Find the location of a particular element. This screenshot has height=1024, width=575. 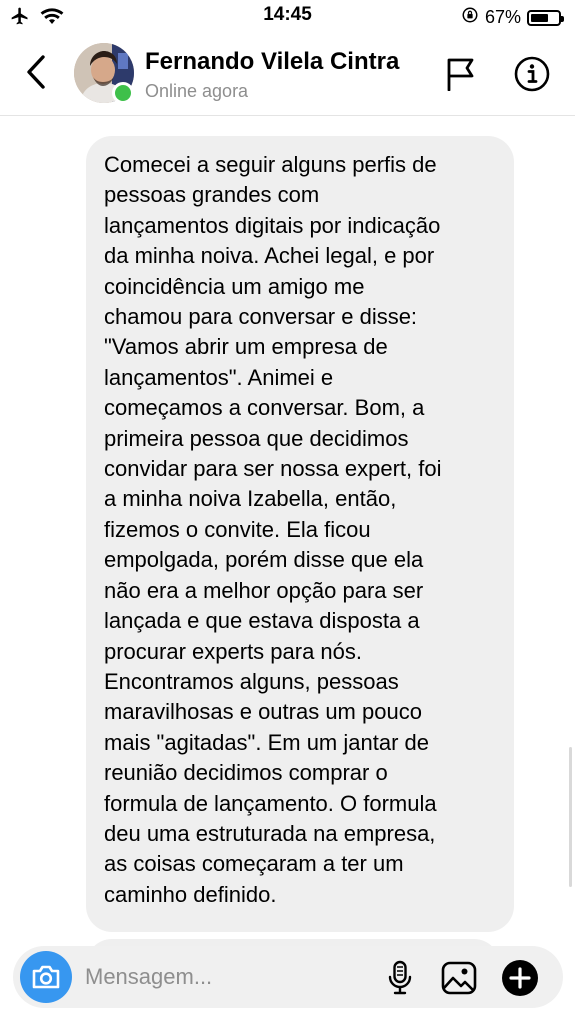

plus-icon is located at coordinates (520, 978).